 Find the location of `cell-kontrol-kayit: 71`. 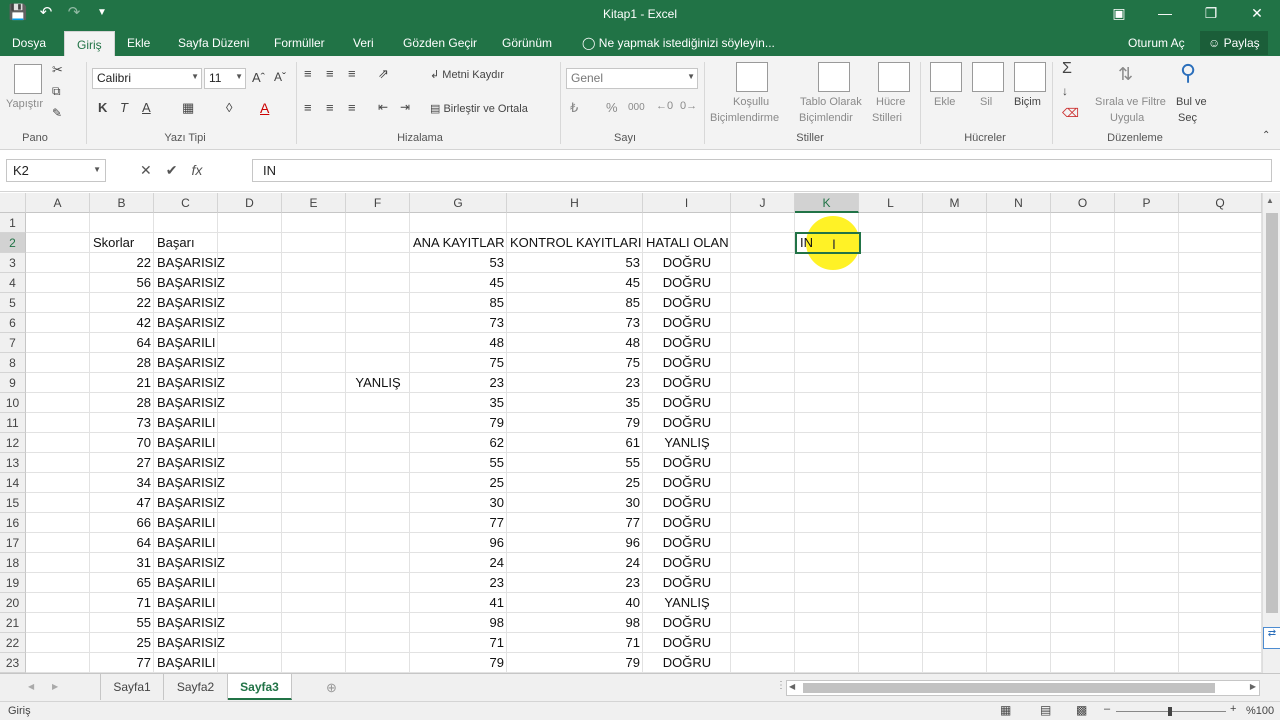

cell-kontrol-kayit: 71 is located at coordinates (575, 643).